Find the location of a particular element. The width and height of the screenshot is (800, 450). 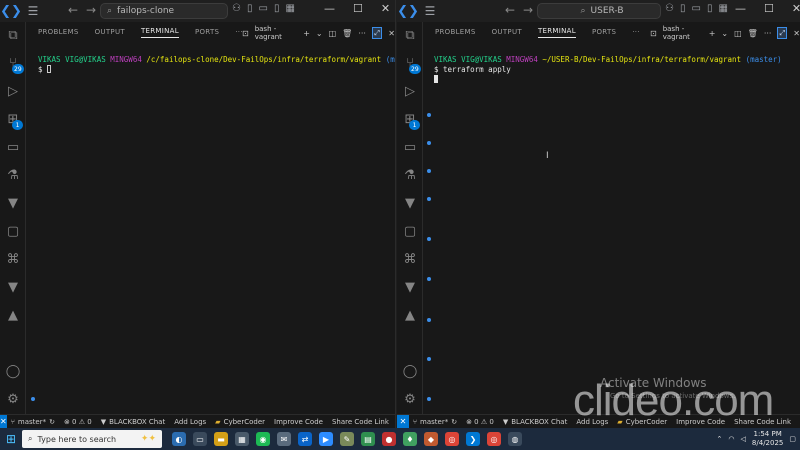

copilot-icon: ⚇ is located at coordinates (236, 8).